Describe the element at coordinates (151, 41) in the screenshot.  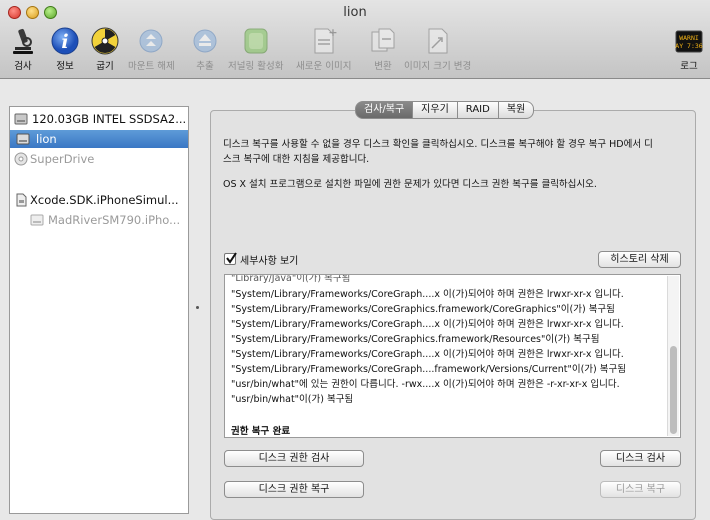
I see `unmount-icon` at that location.